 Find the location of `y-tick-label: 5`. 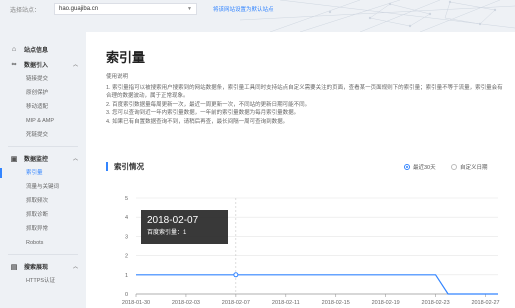

y-tick-label: 5 is located at coordinates (126, 199).